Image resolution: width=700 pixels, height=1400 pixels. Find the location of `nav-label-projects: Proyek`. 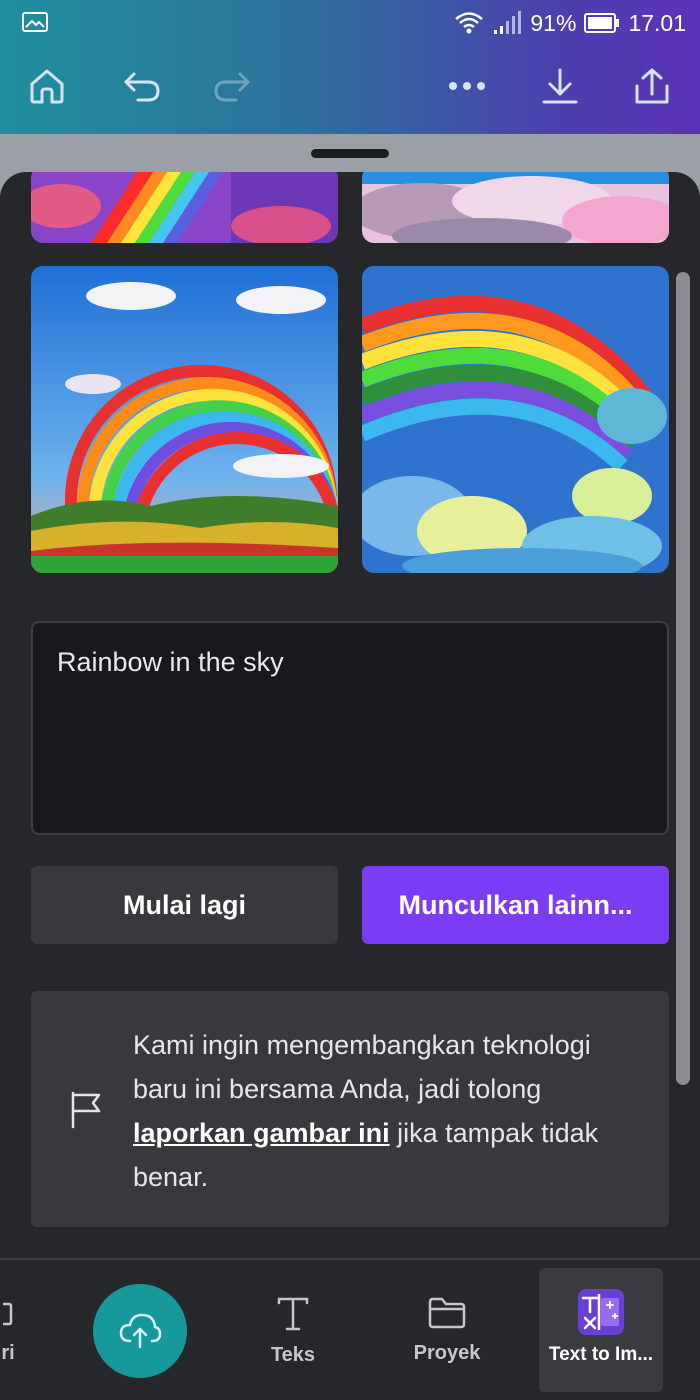

nav-label-projects: Proyek is located at coordinates (447, 1353).